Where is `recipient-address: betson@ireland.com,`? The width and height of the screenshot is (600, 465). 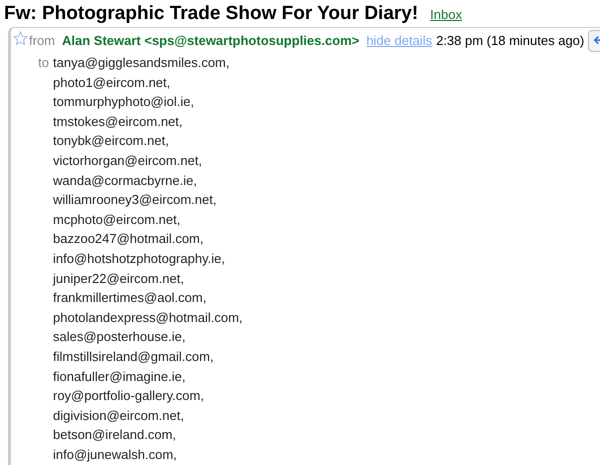
recipient-address: betson@ireland.com, is located at coordinates (115, 435).